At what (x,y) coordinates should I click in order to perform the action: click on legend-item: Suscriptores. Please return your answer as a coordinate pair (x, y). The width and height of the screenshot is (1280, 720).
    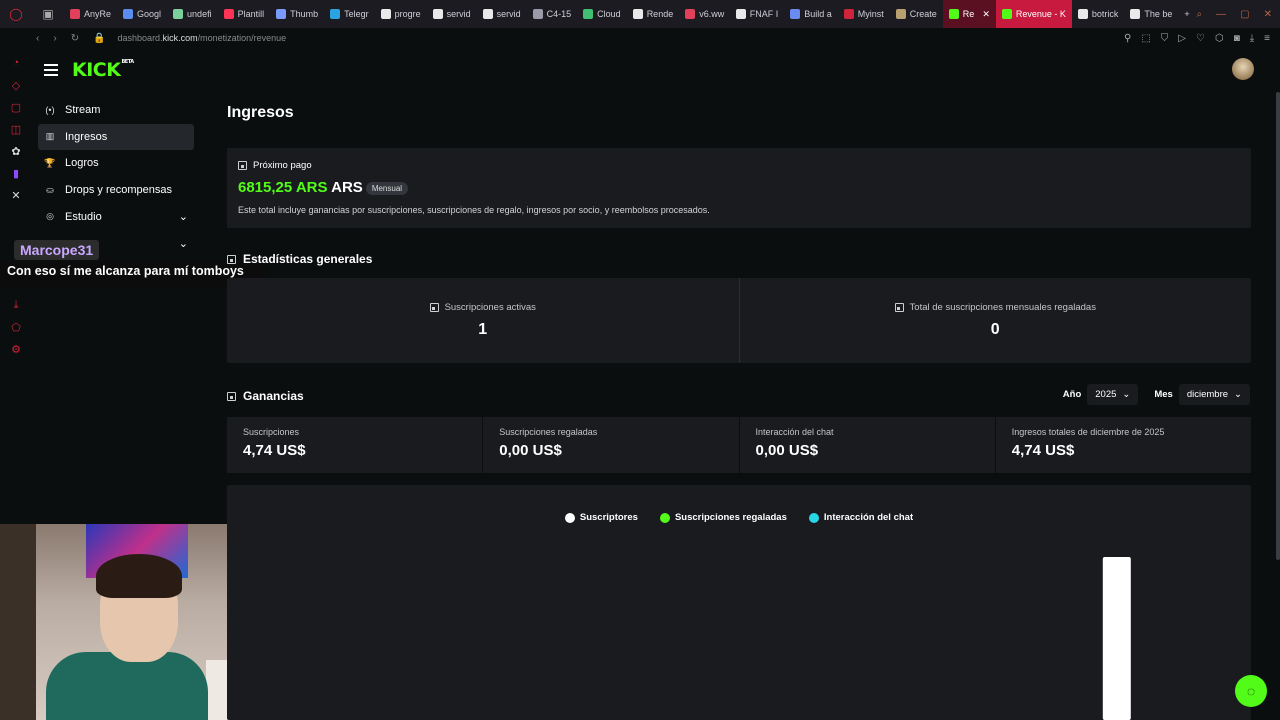
    Looking at the image, I should click on (601, 517).